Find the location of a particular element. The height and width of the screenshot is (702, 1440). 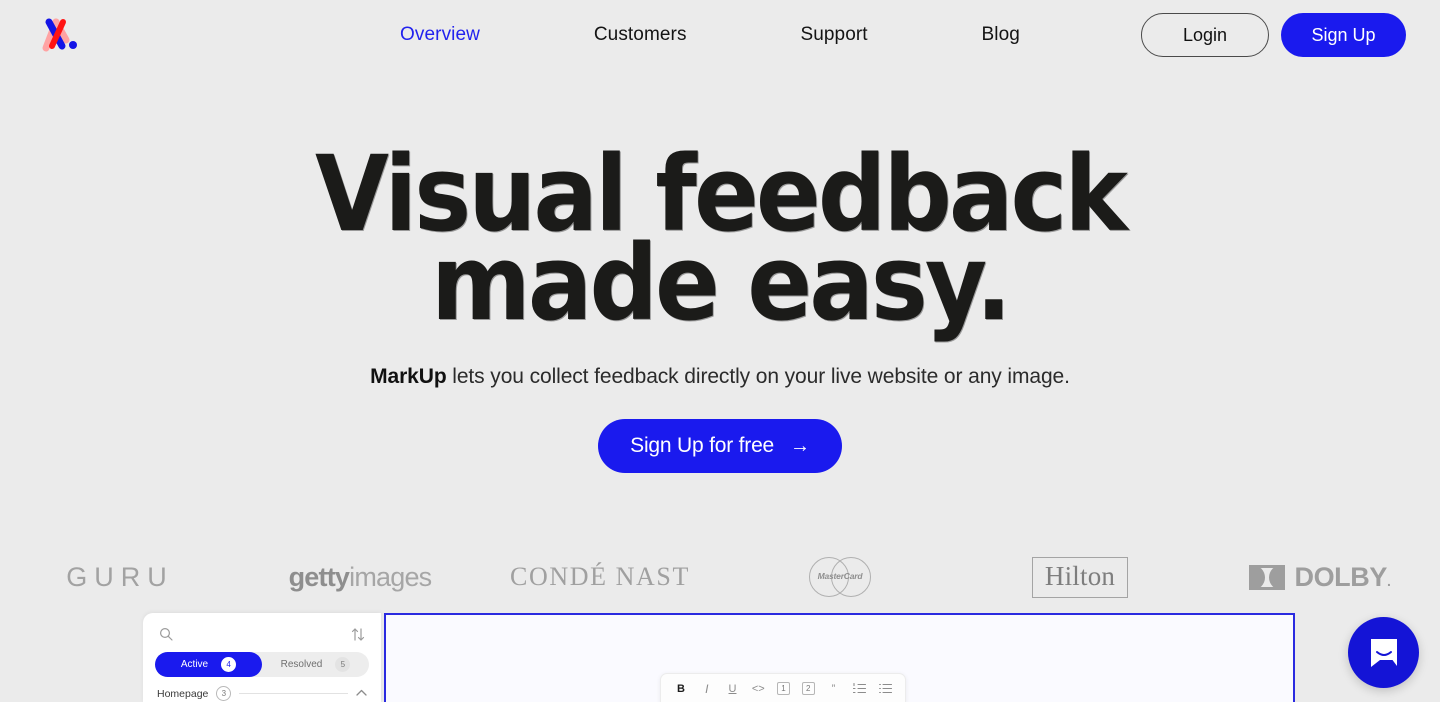

signup-button: Sign Up is located at coordinates (1343, 35).